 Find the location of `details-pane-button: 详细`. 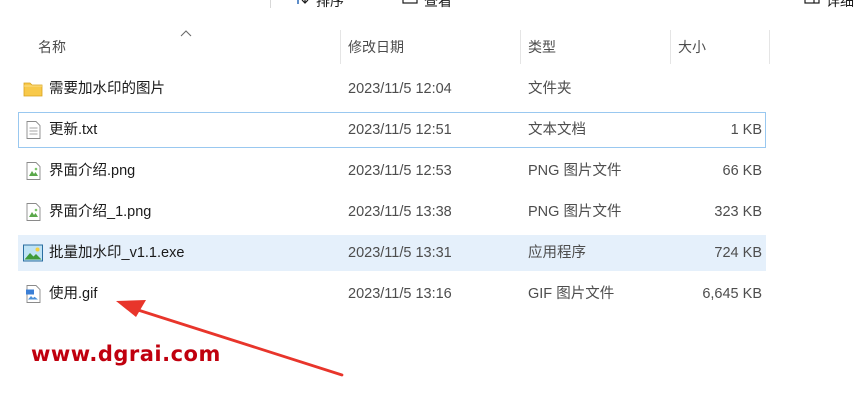

details-pane-button: 详细 is located at coordinates (829, 5).